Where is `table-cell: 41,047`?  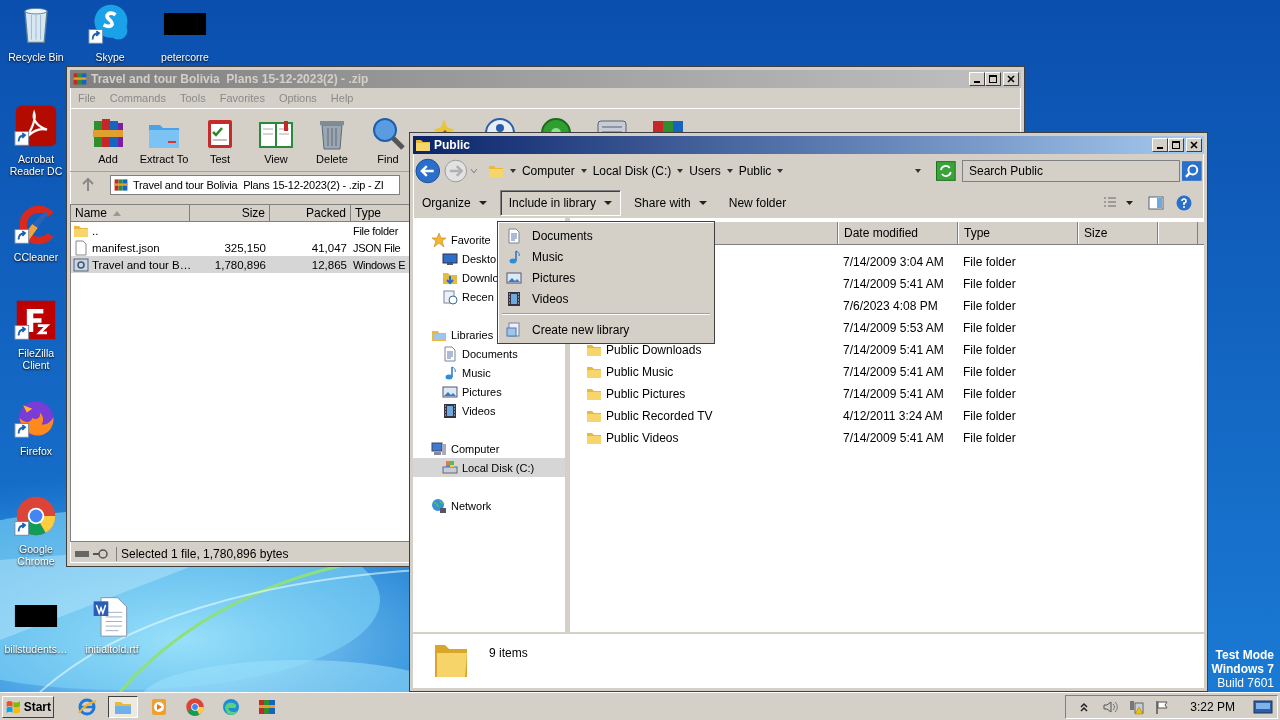
table-cell: 41,047 is located at coordinates (329, 247).